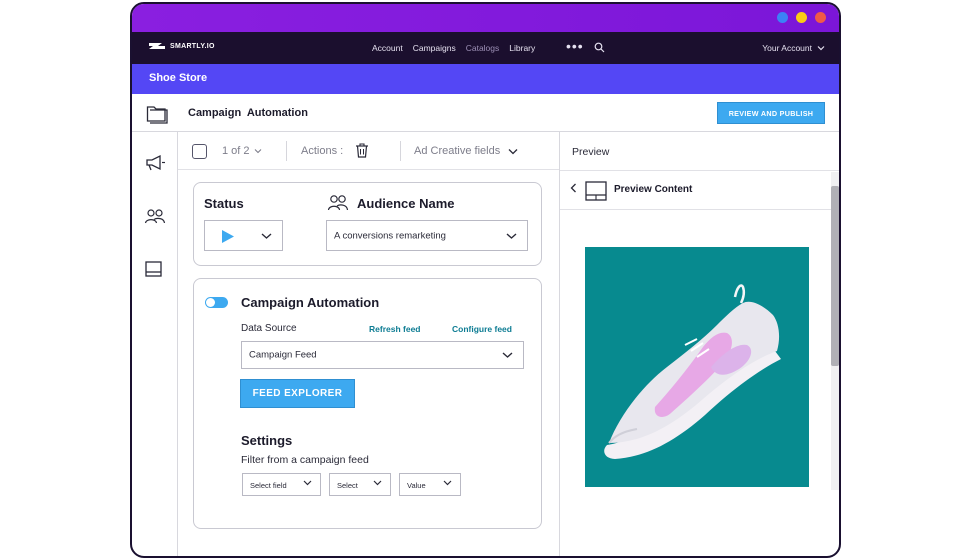 The width and height of the screenshot is (980, 559). I want to click on nav-campaigns: Campaigns, so click(434, 48).